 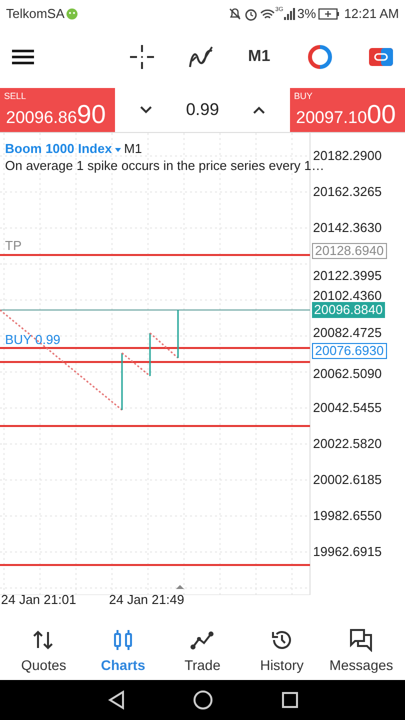 What do you see at coordinates (23, 57) in the screenshot?
I see `menu-icon` at bounding box center [23, 57].